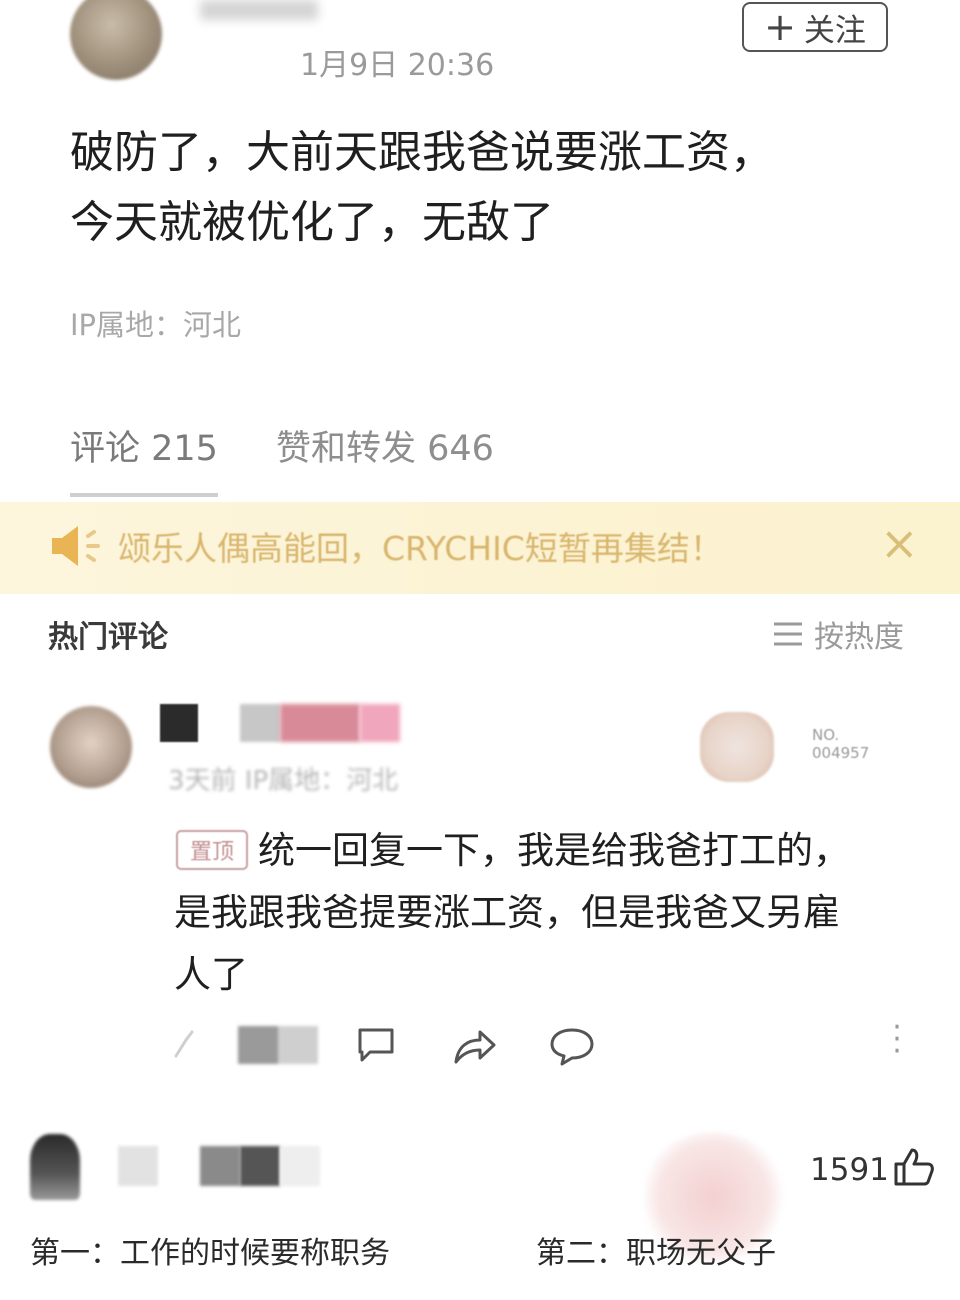 This screenshot has width=960, height=1300. What do you see at coordinates (211, 974) in the screenshot?
I see `comment-body-line: 人了` at bounding box center [211, 974].